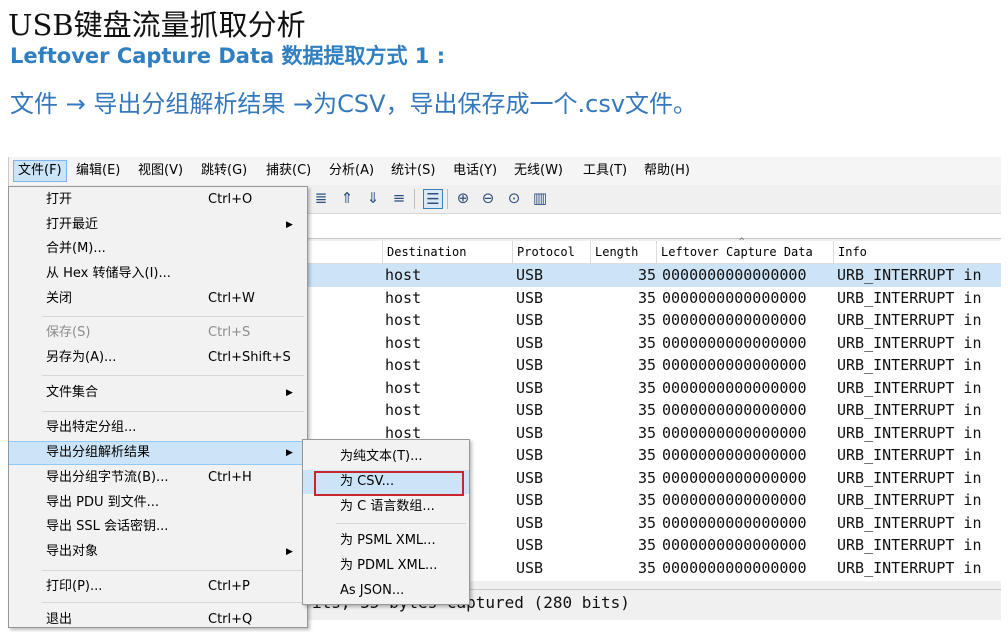 The width and height of the screenshot is (1008, 632). I want to click on file-menu-item-4: 关闭 Ctrl+W, so click(158, 299).